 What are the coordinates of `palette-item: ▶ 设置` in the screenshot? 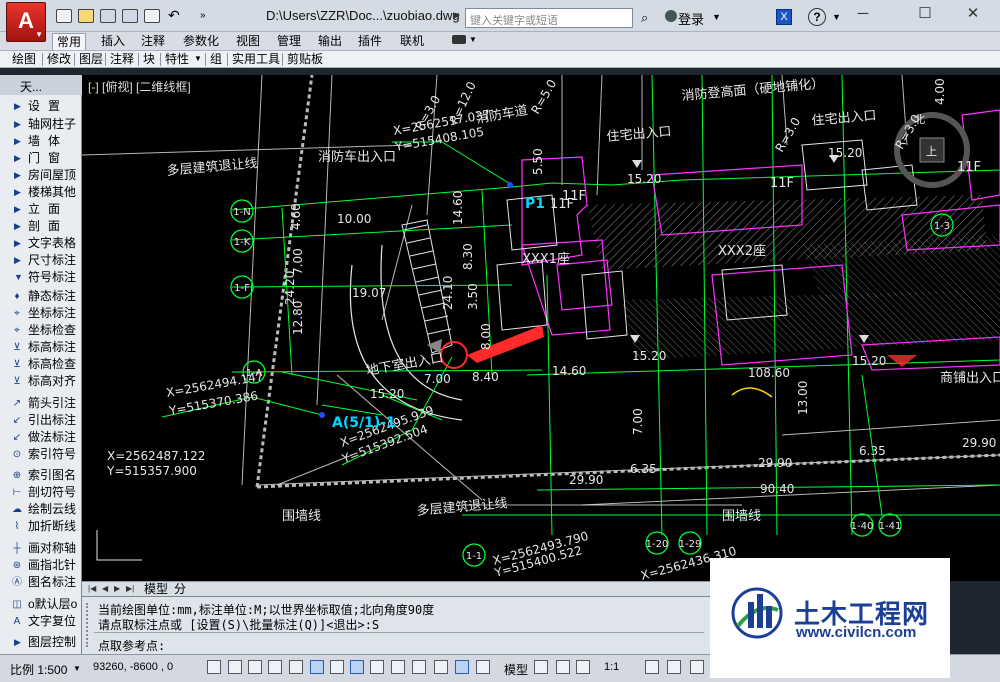 It's located at (41, 106).